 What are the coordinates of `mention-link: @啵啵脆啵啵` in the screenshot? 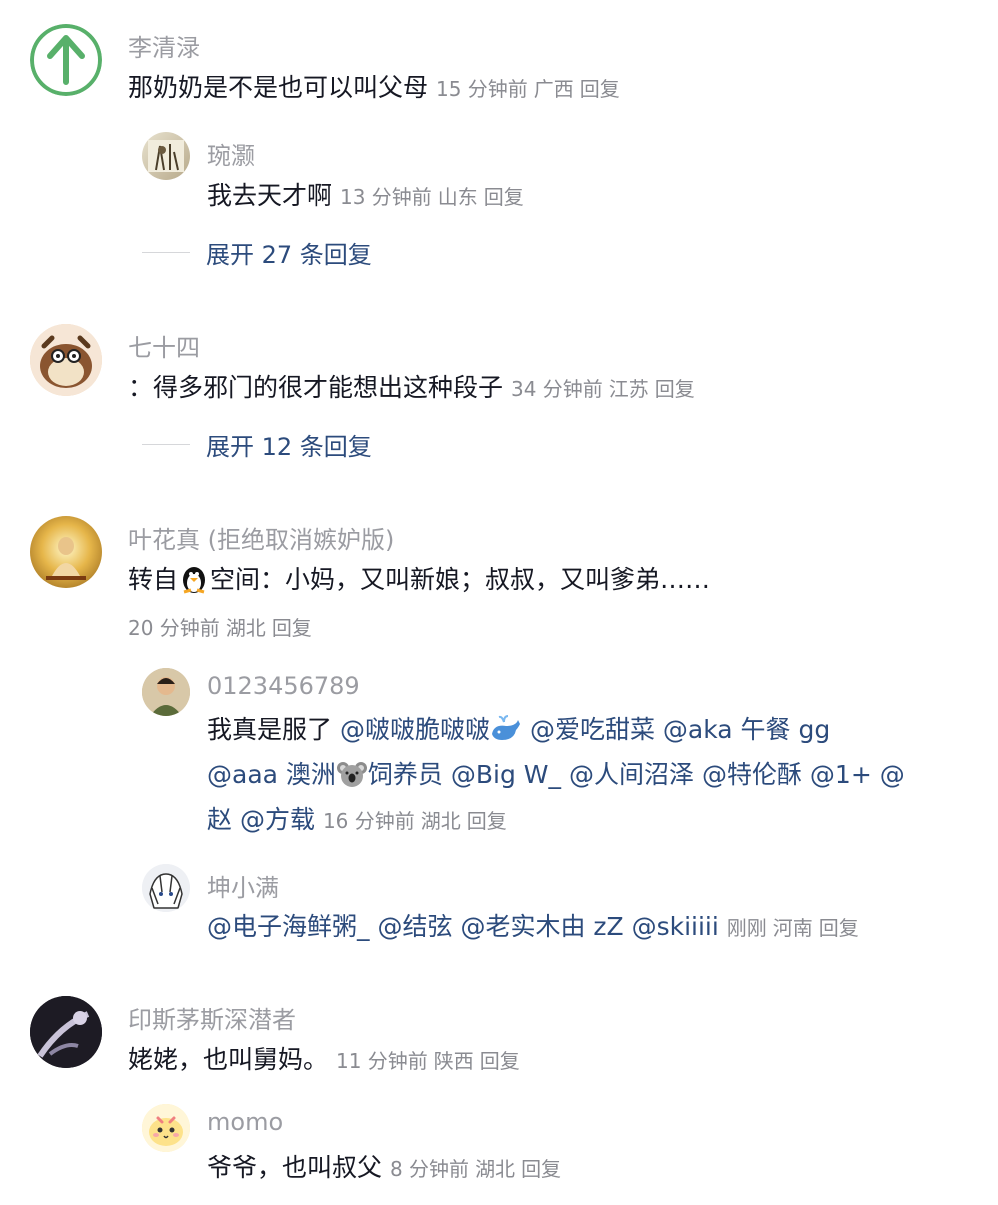 It's located at (415, 729).